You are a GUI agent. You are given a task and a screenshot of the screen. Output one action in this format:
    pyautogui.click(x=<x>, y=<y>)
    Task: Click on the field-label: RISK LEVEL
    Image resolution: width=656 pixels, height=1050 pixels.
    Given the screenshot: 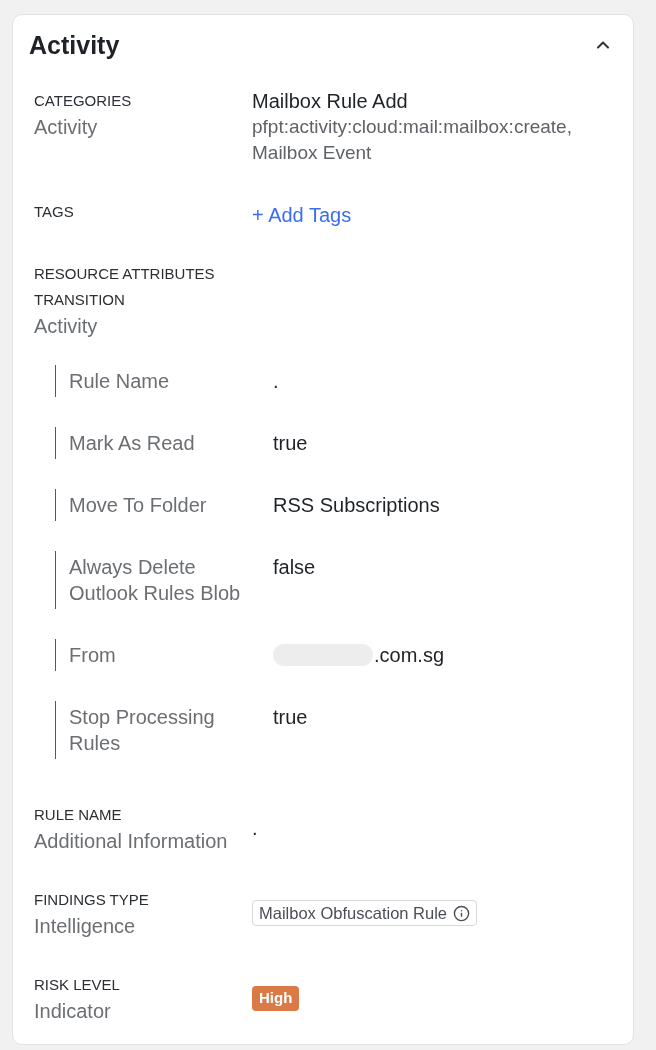 What is the action you would take?
    pyautogui.click(x=77, y=985)
    